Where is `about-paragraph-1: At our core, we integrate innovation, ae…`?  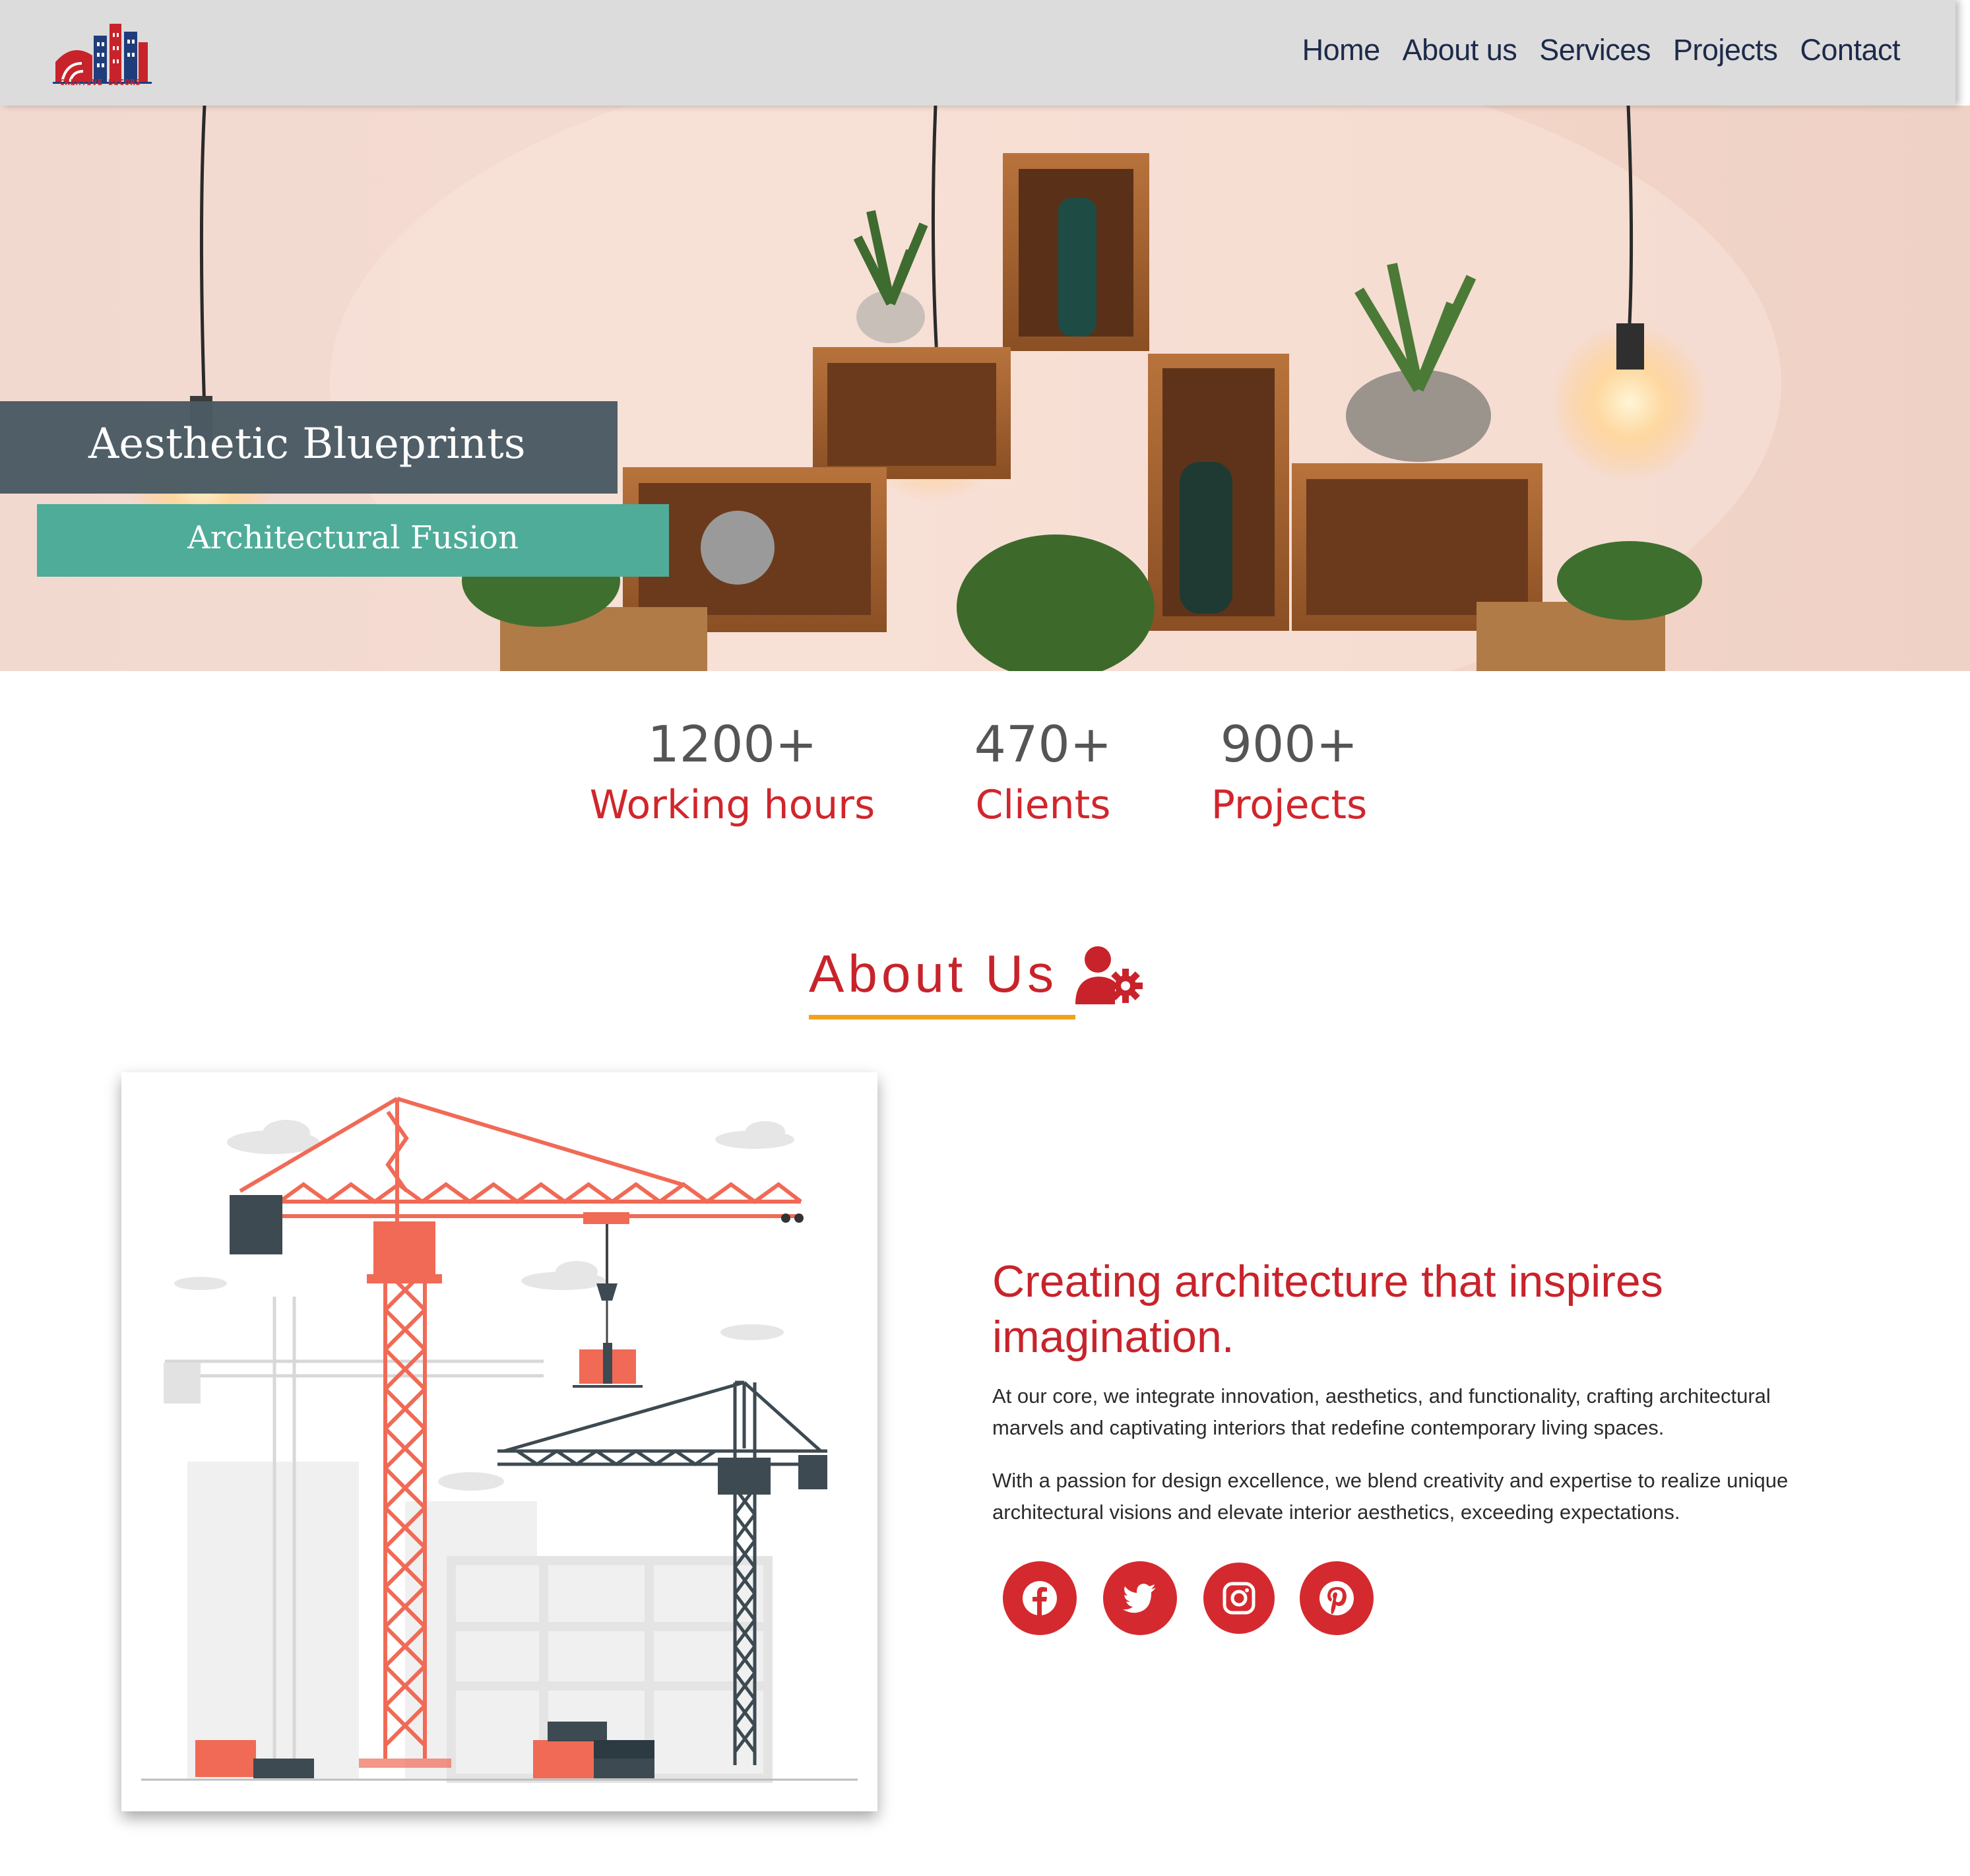
about-paragraph-1: At our core, we integrate innovation, ae… is located at coordinates (1381, 1411).